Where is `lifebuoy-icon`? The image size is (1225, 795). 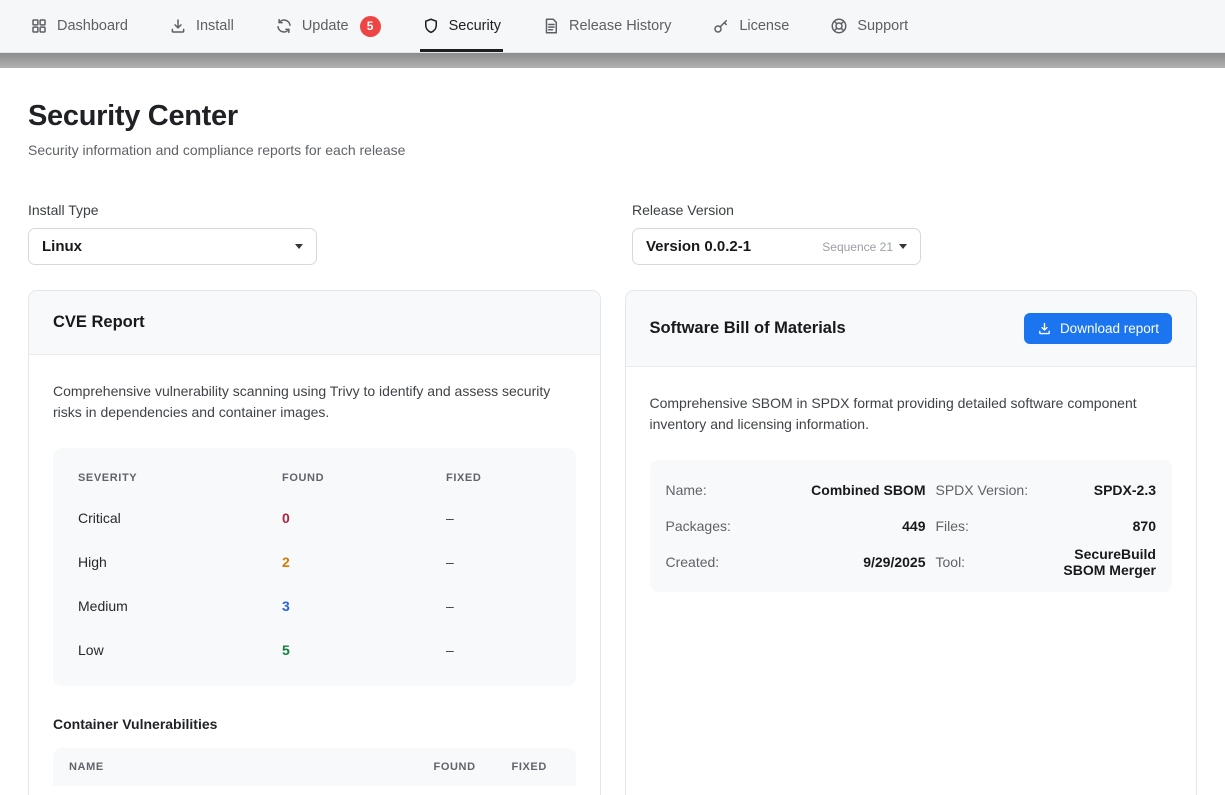
lifebuoy-icon is located at coordinates (839, 26).